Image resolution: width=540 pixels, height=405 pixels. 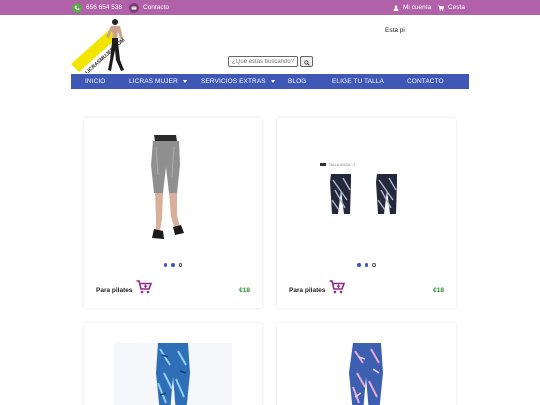 I want to click on nav-item-inicio: INICIO, so click(x=95, y=81).